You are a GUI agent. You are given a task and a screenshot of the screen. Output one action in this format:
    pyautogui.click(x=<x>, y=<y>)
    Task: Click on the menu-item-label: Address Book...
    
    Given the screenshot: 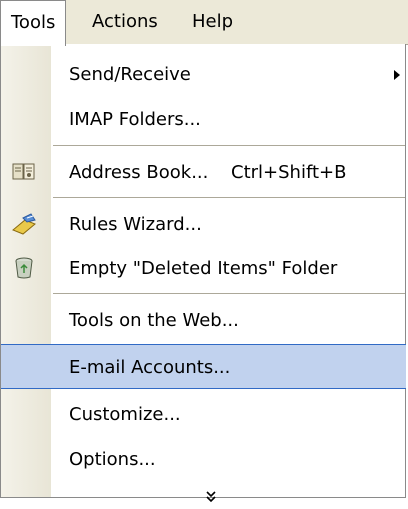 What is the action you would take?
    pyautogui.click(x=139, y=172)
    